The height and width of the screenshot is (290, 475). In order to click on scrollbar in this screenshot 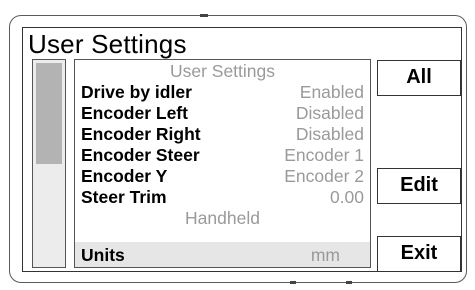, I will do `click(49, 163)`.